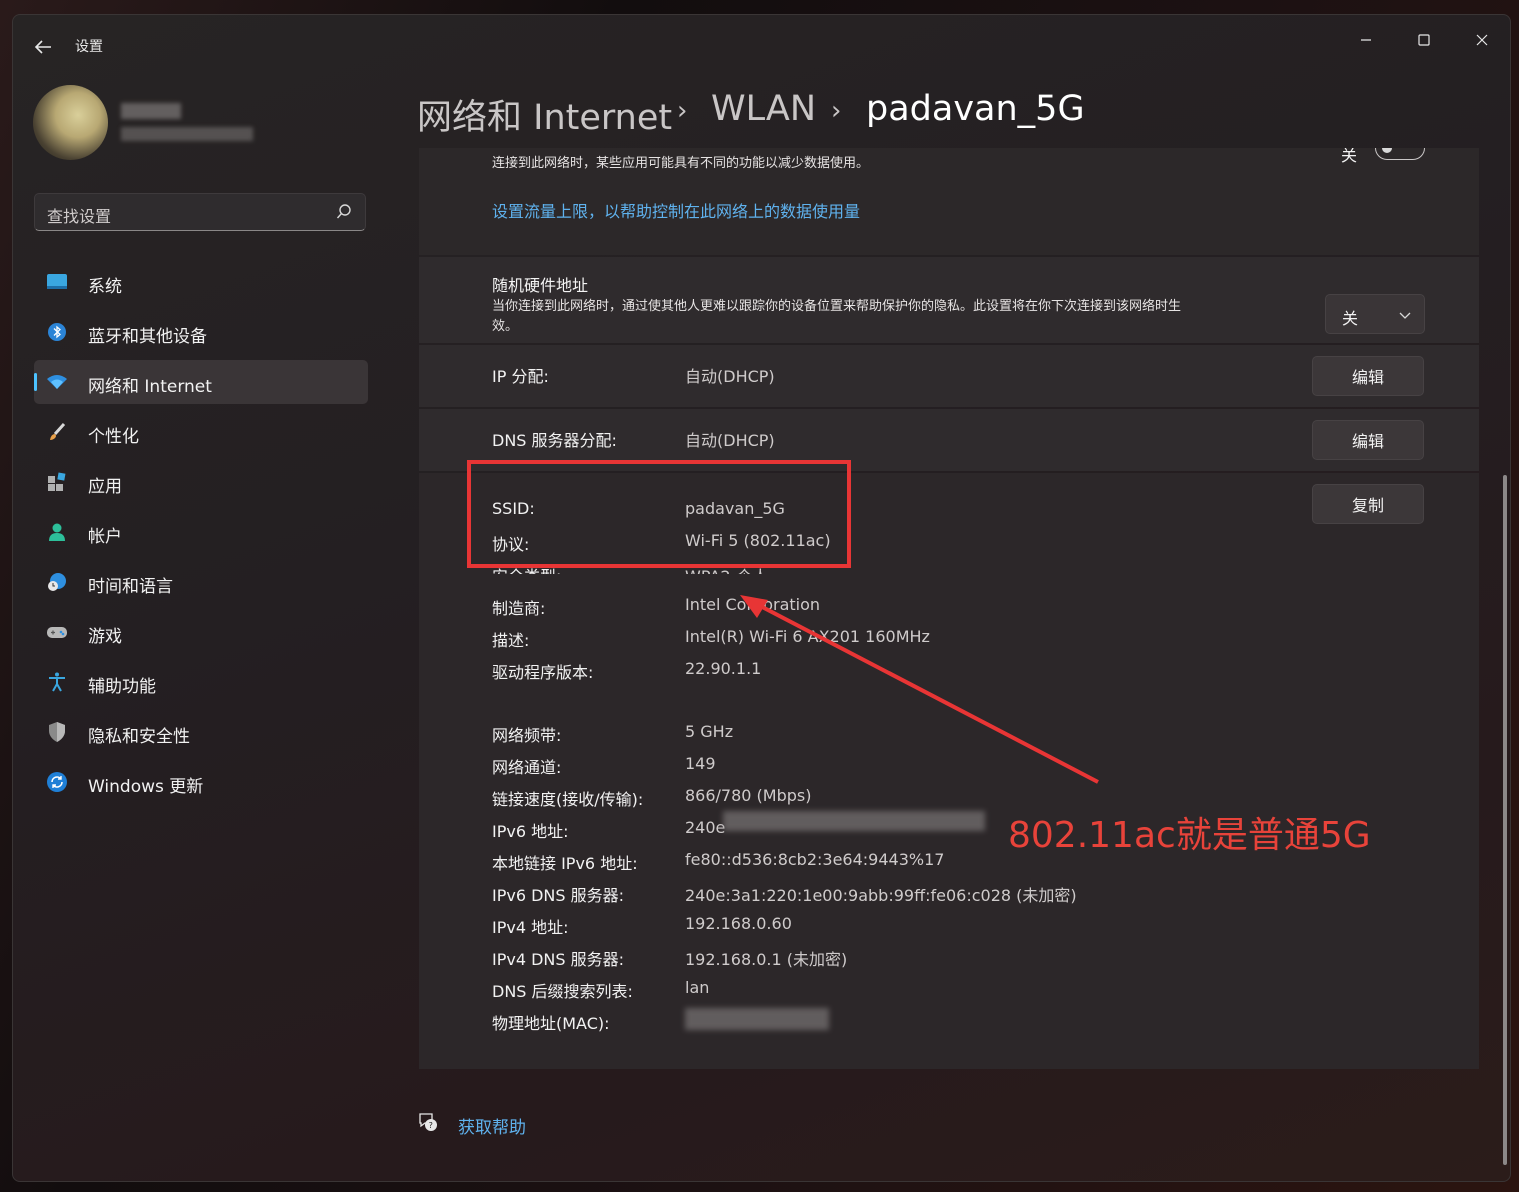  Describe the element at coordinates (1368, 504) in the screenshot. I see `copy-button: 复制` at that location.